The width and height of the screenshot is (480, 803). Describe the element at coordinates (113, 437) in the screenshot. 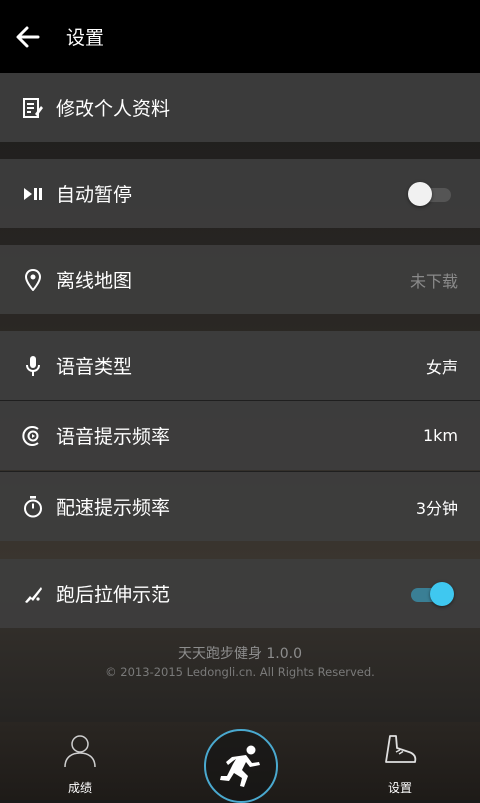

I see `setting-label: 语音提示频率` at that location.